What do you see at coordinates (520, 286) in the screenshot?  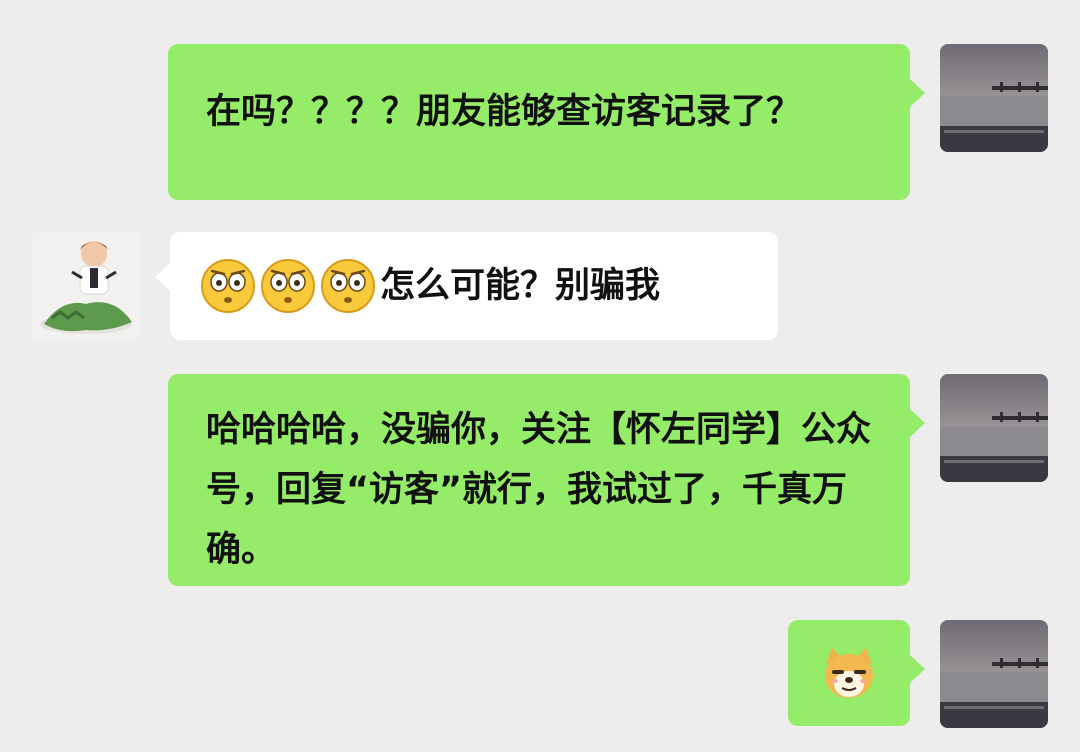 I see `message-text: 怎么可能？别骗我` at bounding box center [520, 286].